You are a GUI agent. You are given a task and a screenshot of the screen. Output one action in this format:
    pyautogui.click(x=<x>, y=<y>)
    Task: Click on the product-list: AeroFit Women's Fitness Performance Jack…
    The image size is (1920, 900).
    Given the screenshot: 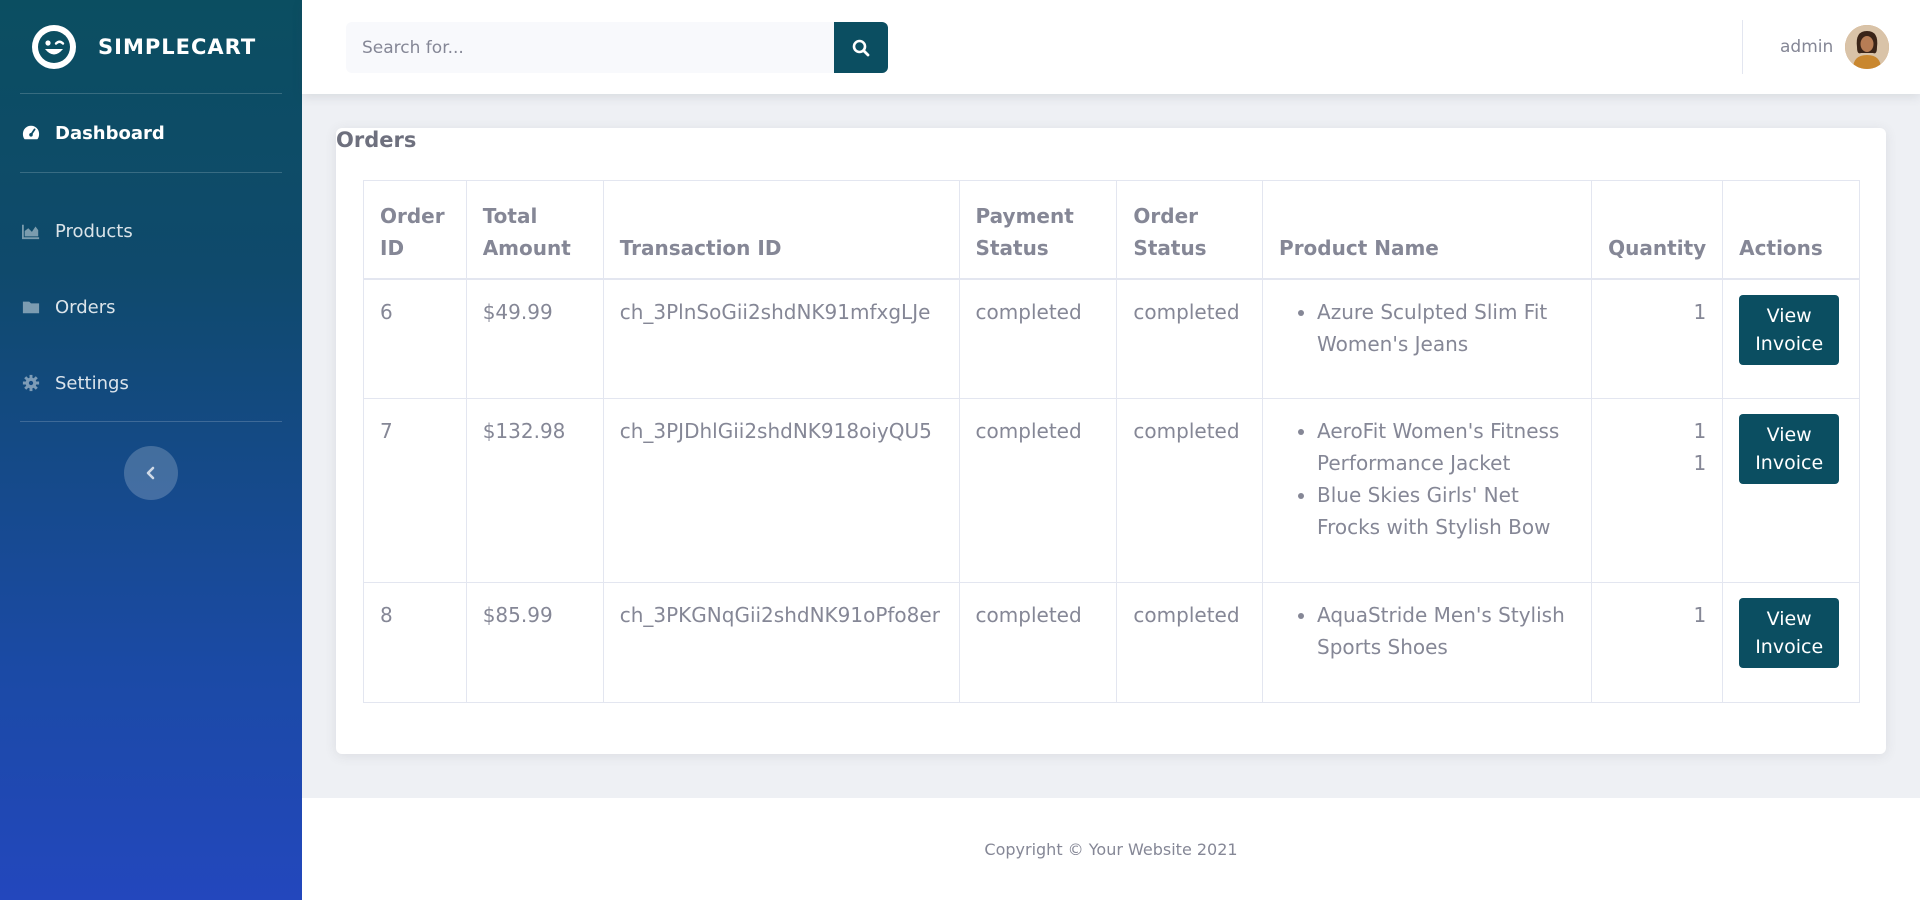 What is the action you would take?
    pyautogui.click(x=1419, y=479)
    